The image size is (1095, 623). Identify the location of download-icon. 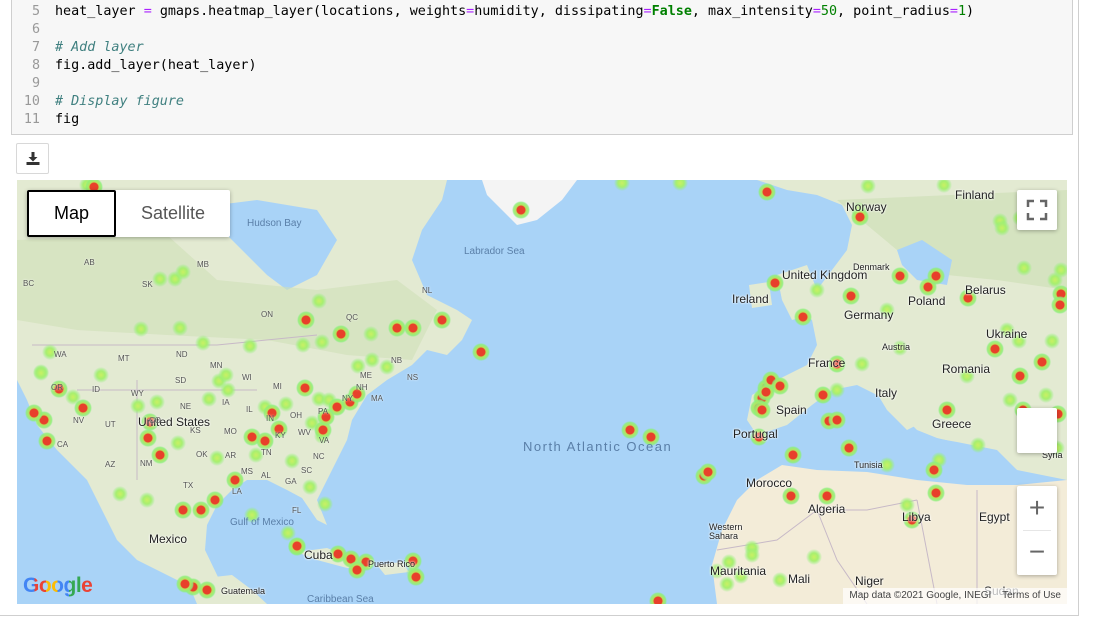
(32, 158).